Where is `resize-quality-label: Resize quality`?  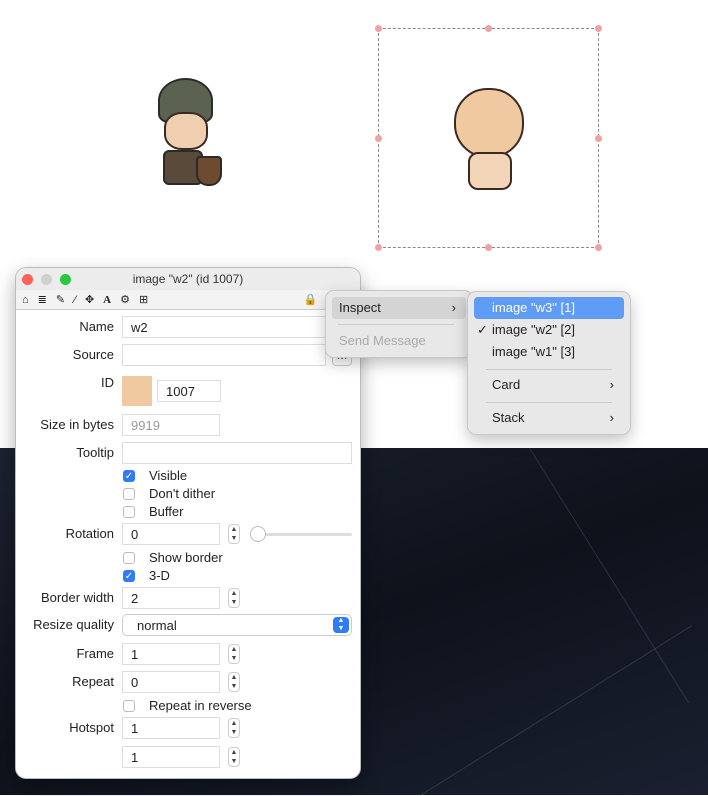
resize-quality-label: Resize quality is located at coordinates (73, 624).